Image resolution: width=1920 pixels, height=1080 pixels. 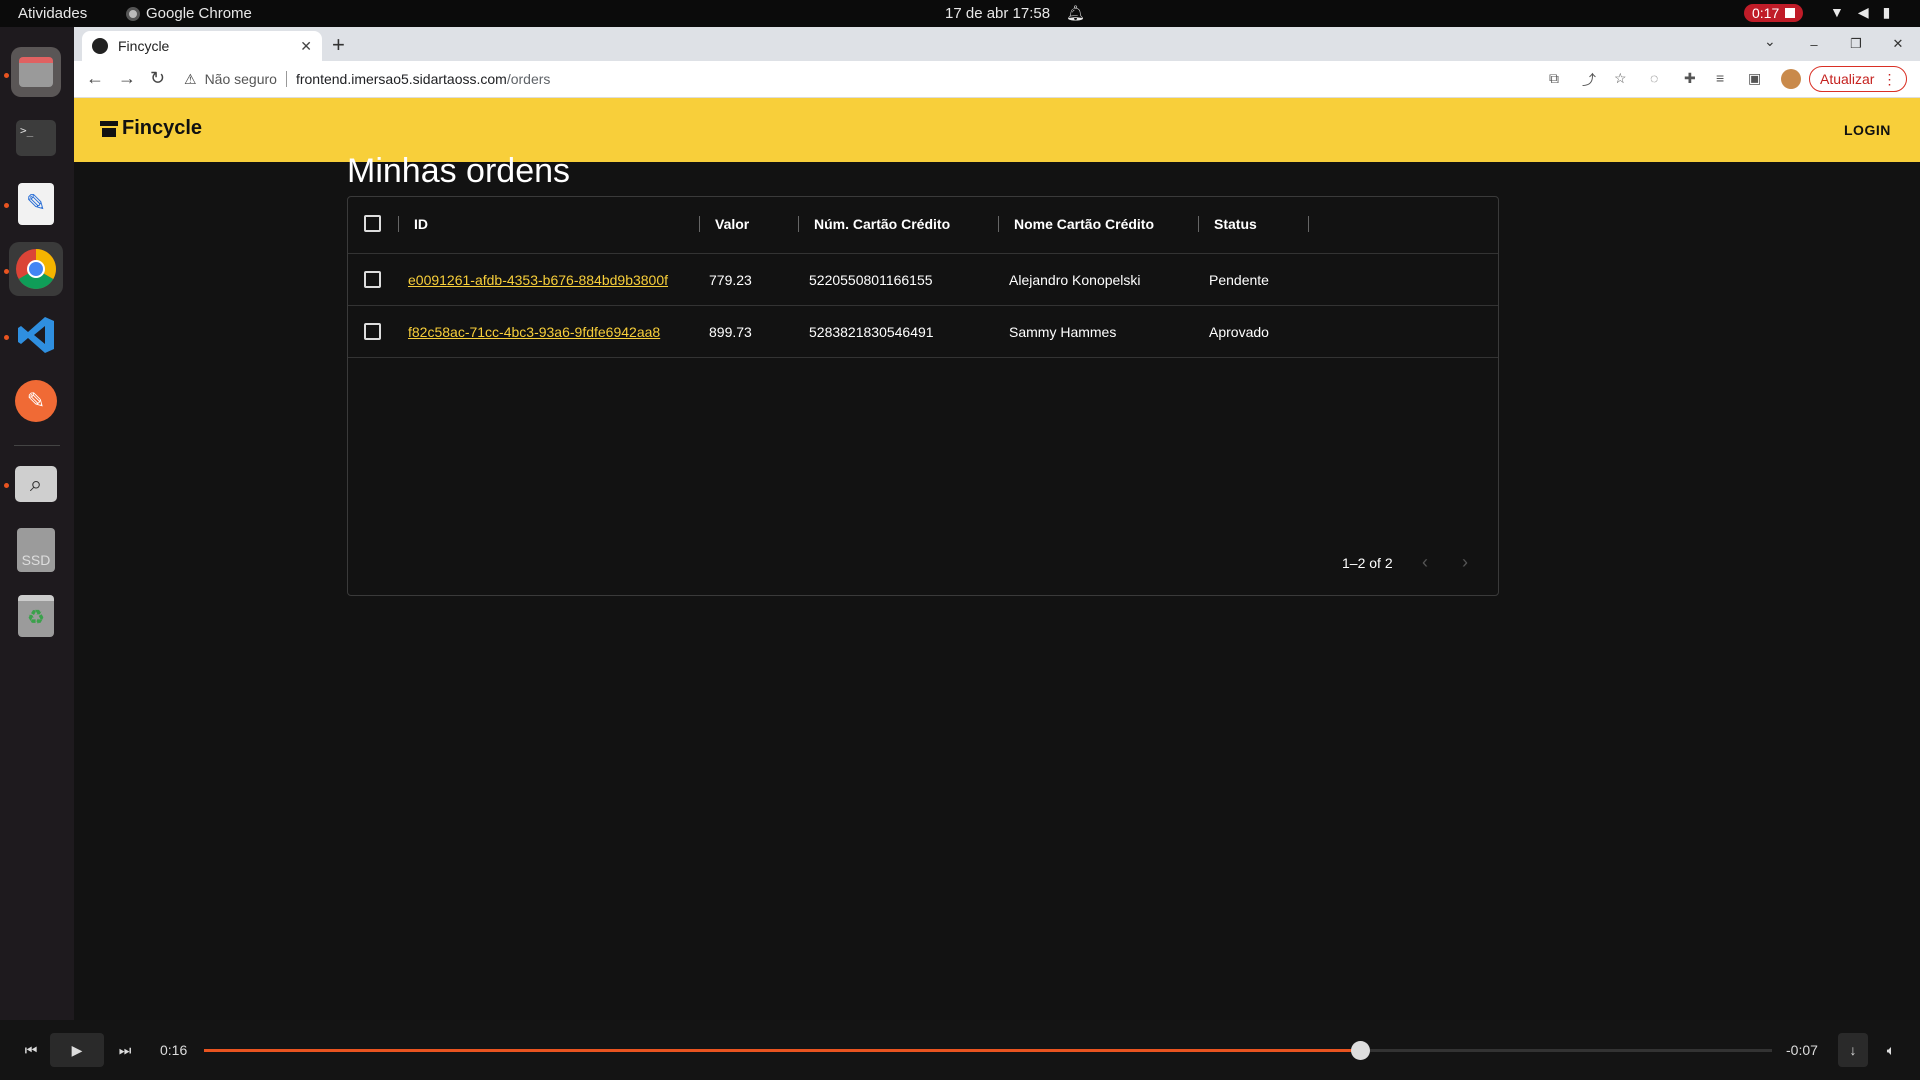 What do you see at coordinates (202, 46) in the screenshot?
I see `browser-tab: Fincycle ✕` at bounding box center [202, 46].